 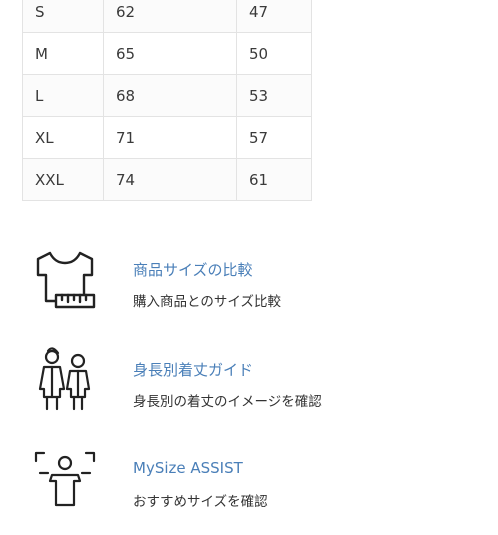 What do you see at coordinates (63, 16) in the screenshot?
I see `size-cell: S` at bounding box center [63, 16].